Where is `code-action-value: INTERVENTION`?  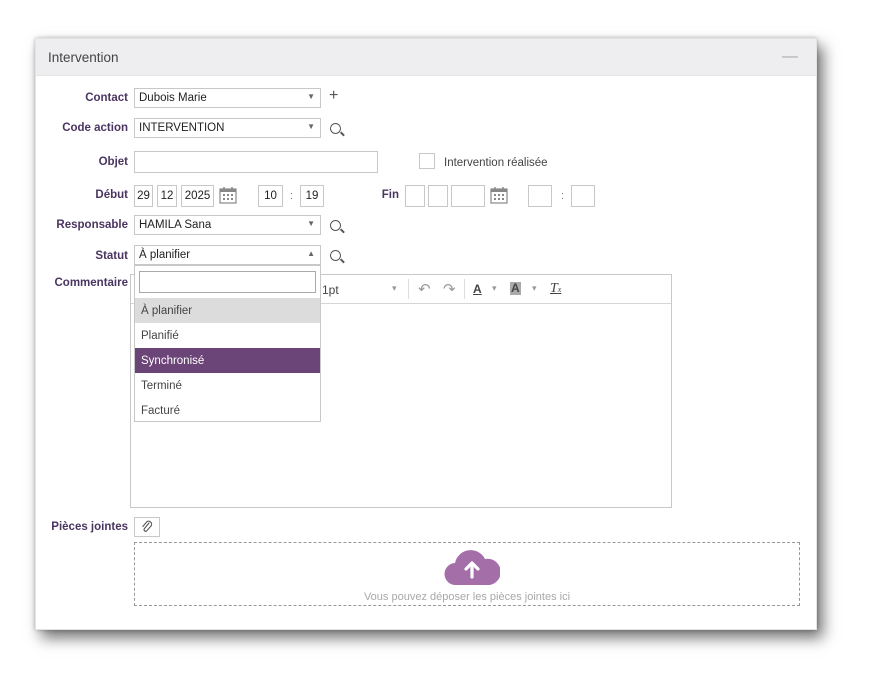
code-action-value: INTERVENTION is located at coordinates (182, 128).